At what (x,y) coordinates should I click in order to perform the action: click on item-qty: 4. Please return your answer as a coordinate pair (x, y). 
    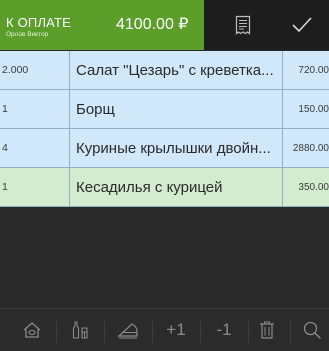
    Looking at the image, I should click on (35, 148).